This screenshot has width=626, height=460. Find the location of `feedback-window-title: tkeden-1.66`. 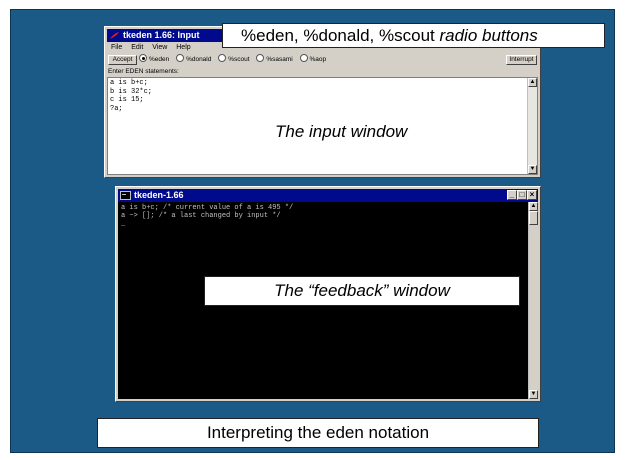

feedback-window-title: tkeden-1.66 is located at coordinates (159, 195).